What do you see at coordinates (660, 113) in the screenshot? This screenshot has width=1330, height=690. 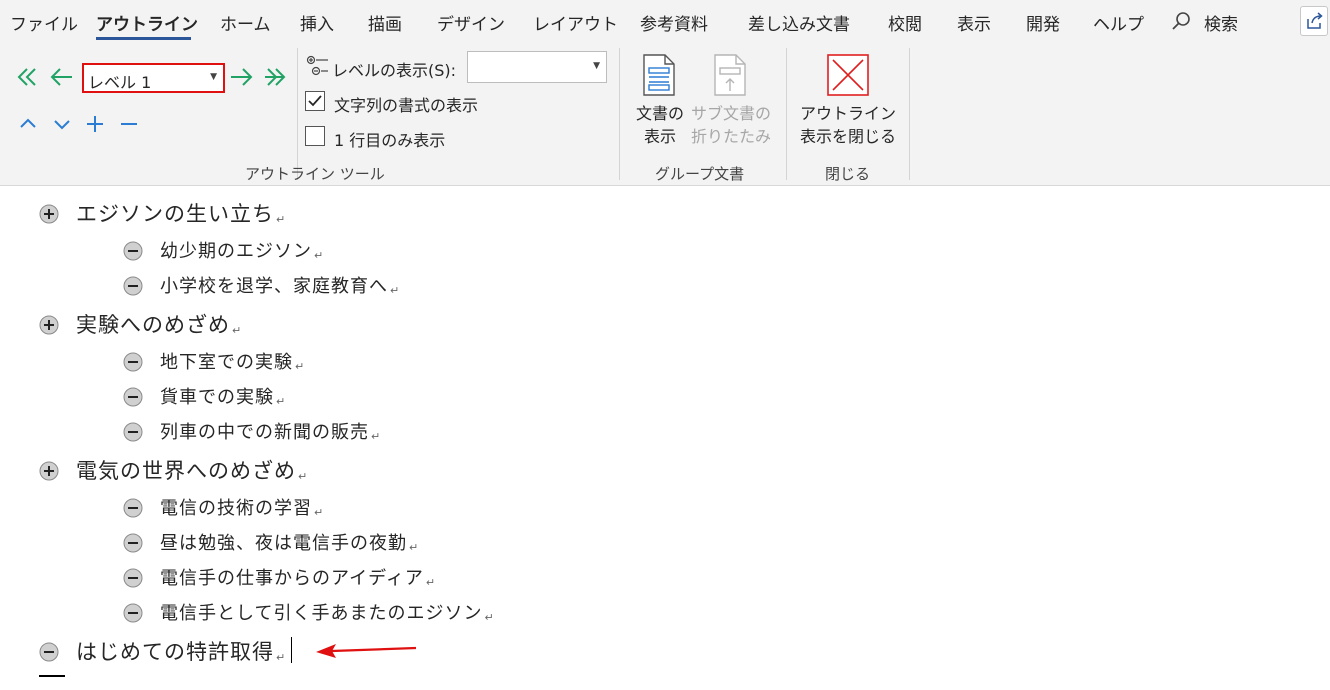 I see `show-document-label-line1: 文書の` at bounding box center [660, 113].